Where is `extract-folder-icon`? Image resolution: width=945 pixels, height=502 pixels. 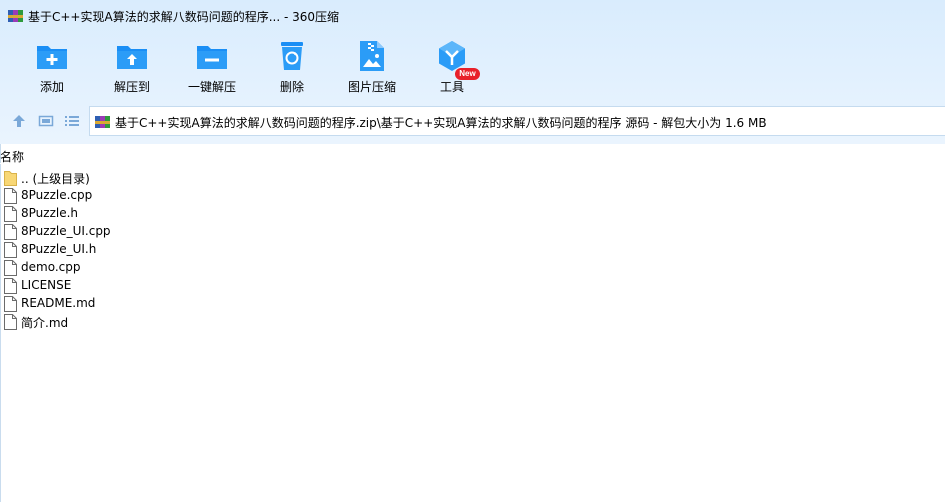
extract-folder-icon is located at coordinates (132, 57).